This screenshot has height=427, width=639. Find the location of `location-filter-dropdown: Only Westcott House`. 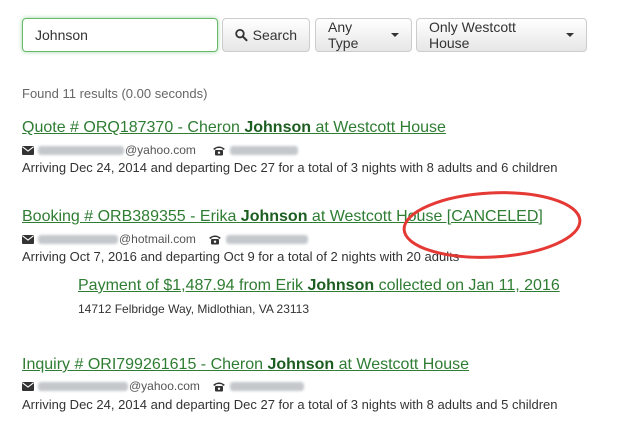

location-filter-dropdown: Only Westcott House is located at coordinates (501, 35).